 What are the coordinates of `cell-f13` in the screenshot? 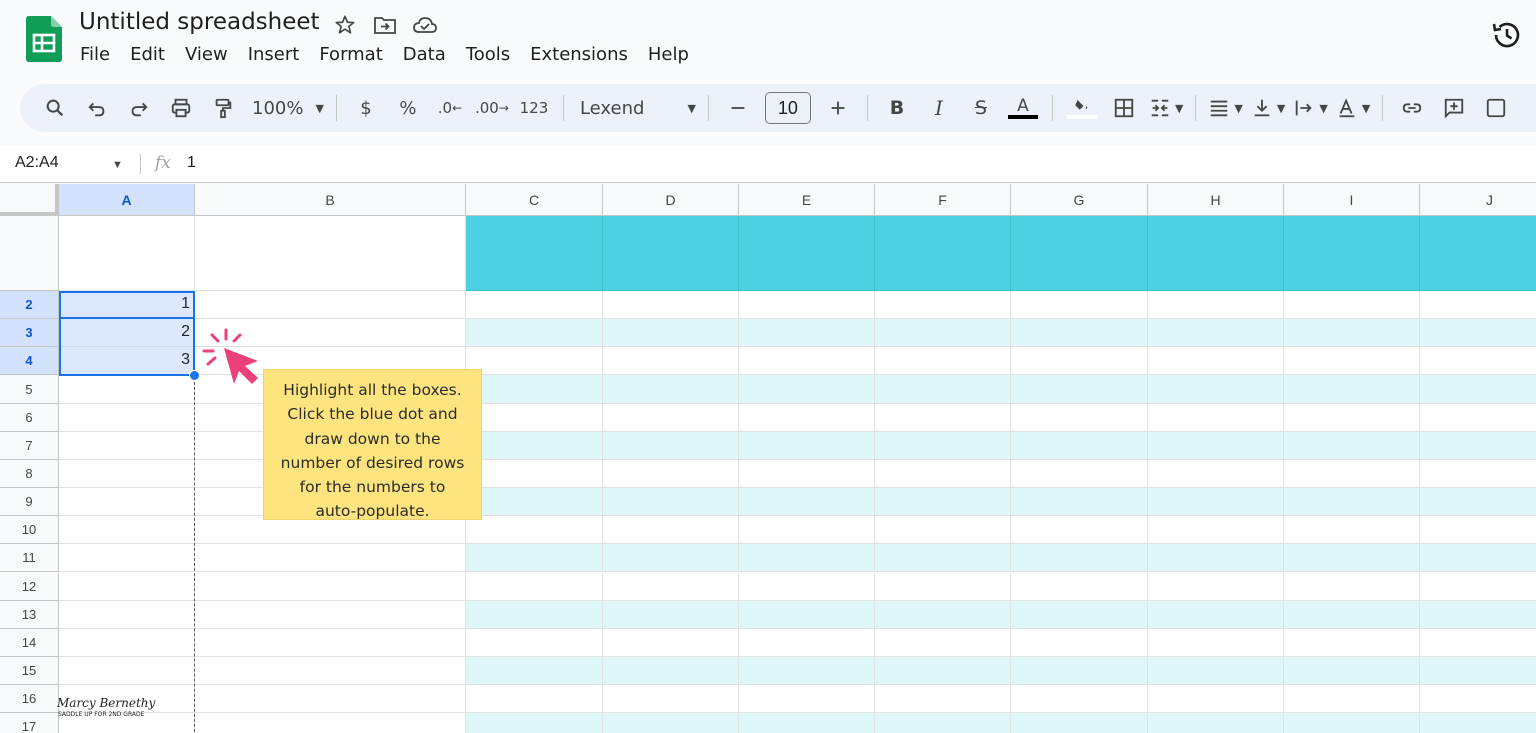 It's located at (943, 614).